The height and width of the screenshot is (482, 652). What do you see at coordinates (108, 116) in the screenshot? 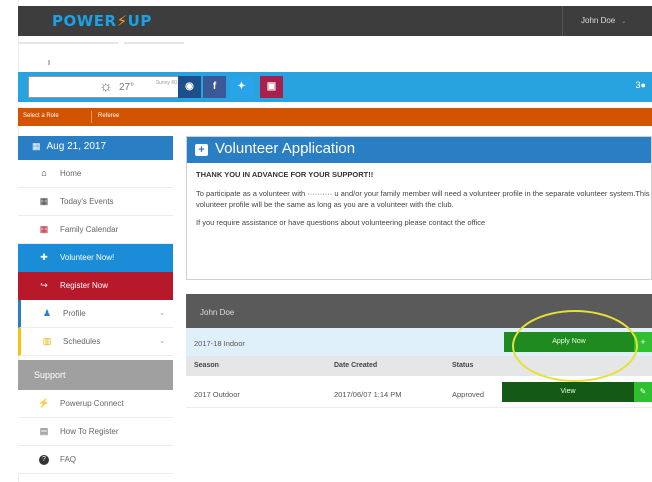
I see `referee-link: Referee` at bounding box center [108, 116].